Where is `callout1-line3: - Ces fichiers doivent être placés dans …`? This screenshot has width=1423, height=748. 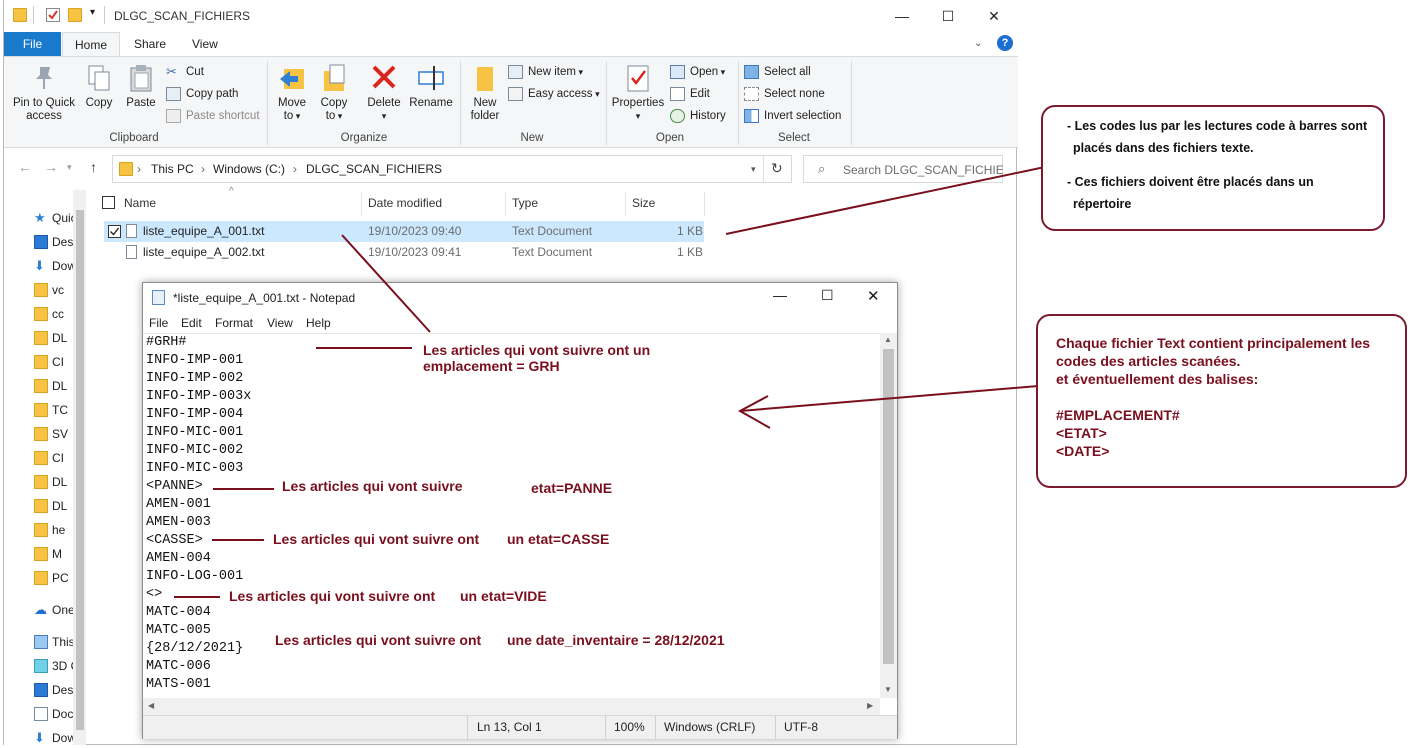
callout1-line3: - Ces fichiers doivent être placés dans … is located at coordinates (1190, 182).